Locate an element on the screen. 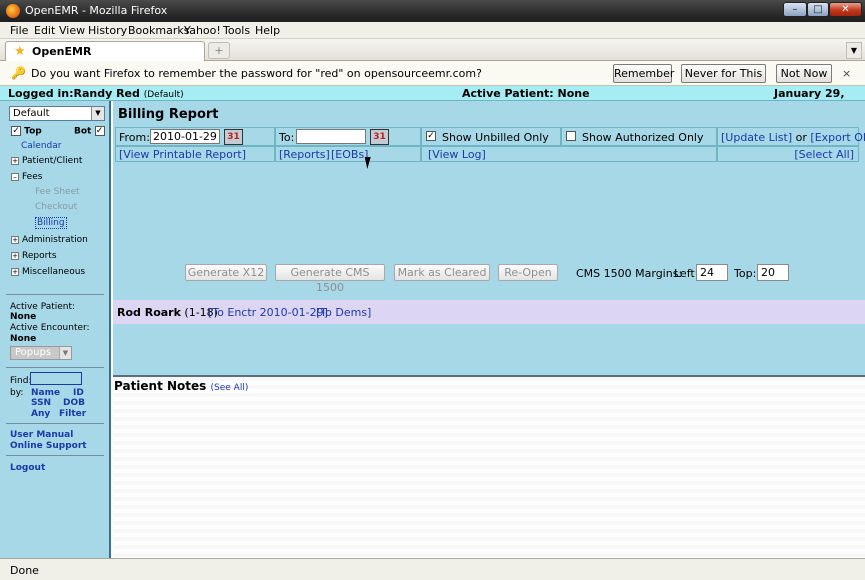 This screenshot has width=865, height=580. show-authorized-label: Show Authorized Only is located at coordinates (643, 137).